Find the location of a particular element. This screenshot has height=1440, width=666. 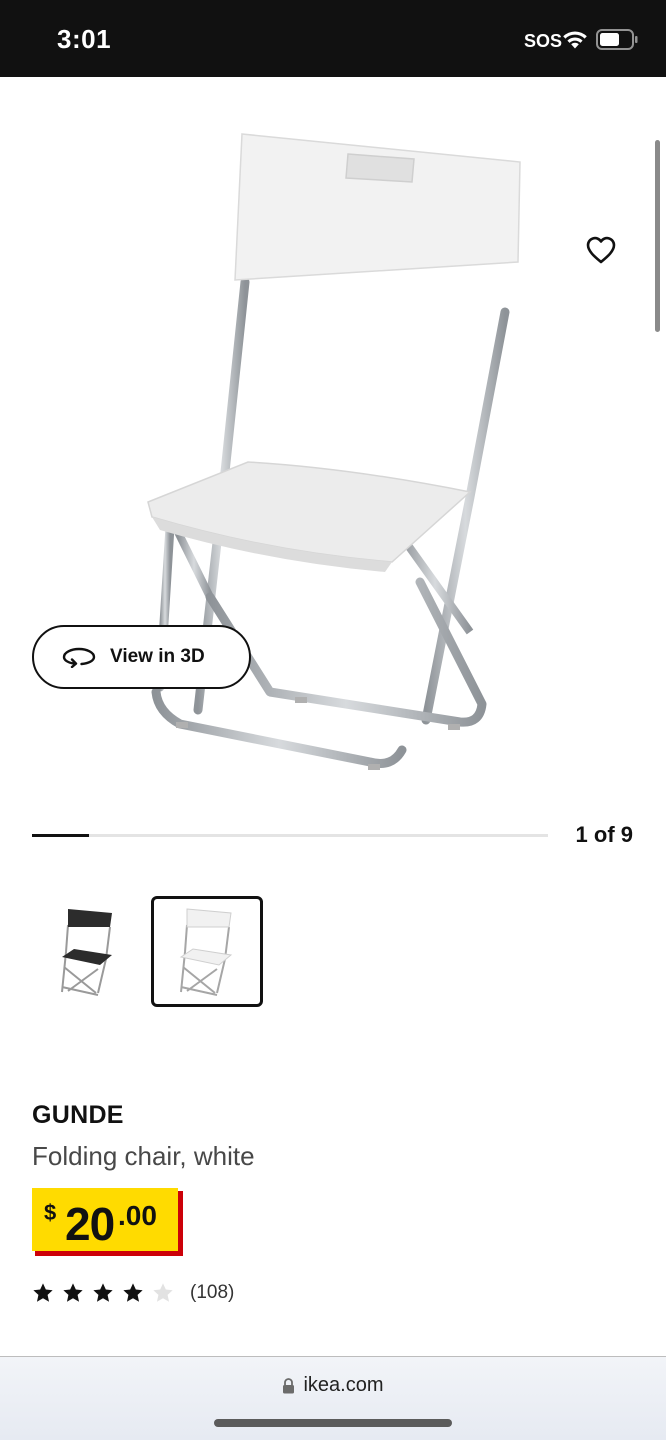

url-display: ikea.com is located at coordinates (333, 1385).